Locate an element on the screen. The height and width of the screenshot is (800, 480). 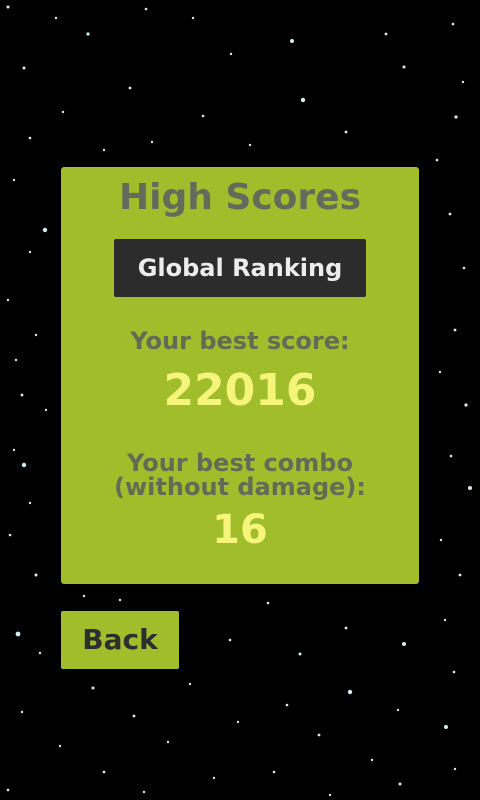
best-combo-label-line1: Your best combo is located at coordinates (240, 463).